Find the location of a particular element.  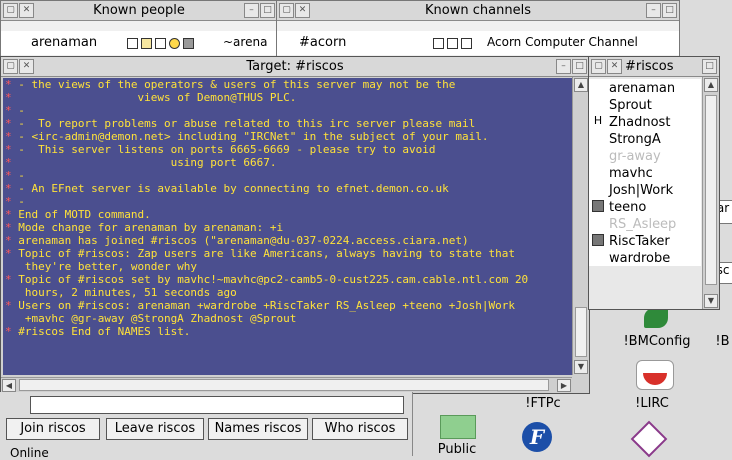

message-input is located at coordinates (217, 405).